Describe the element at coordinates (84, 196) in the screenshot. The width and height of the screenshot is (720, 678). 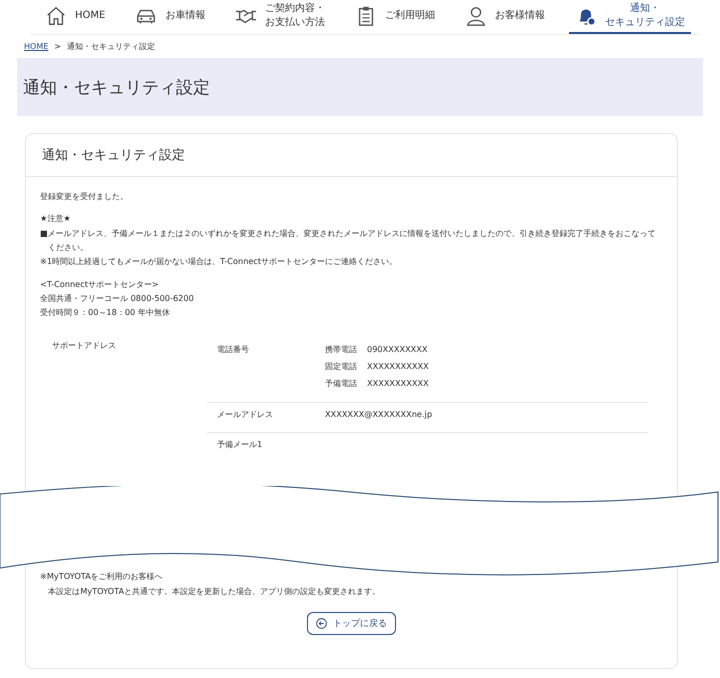
I see `message-text: 登録変更を受付ました。` at that location.